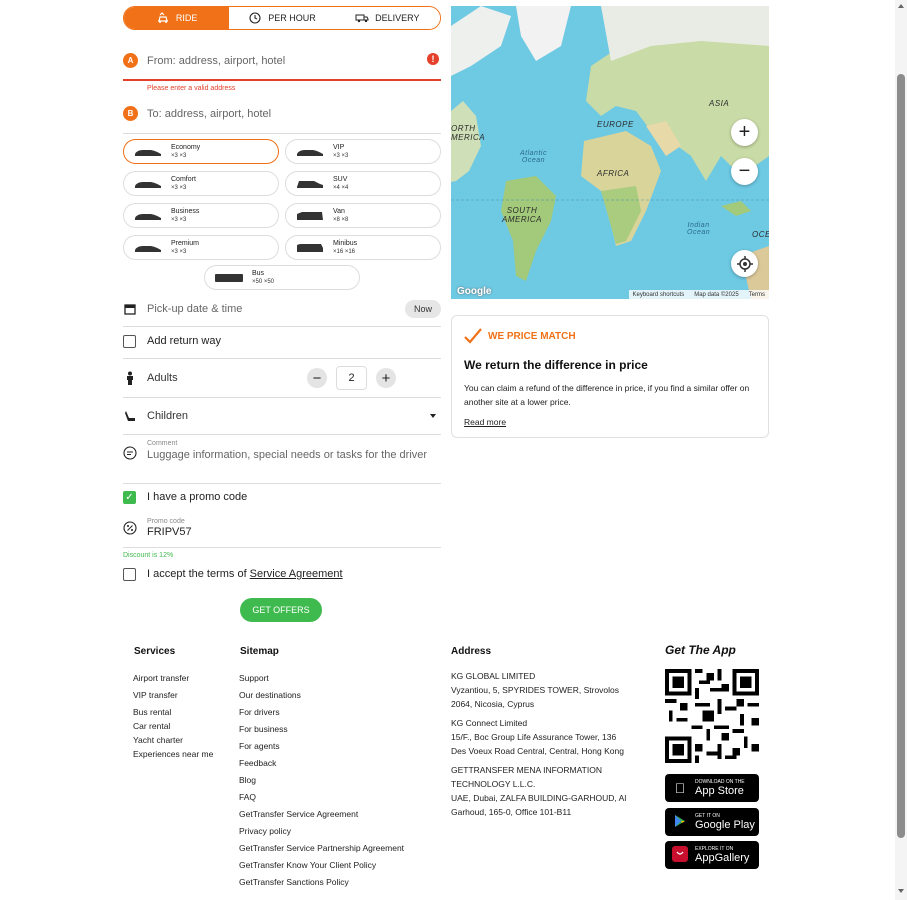 Image resolution: width=907 pixels, height=900 pixels. Describe the element at coordinates (901, 891) in the screenshot. I see `scroll-down-arrow-icon` at that location.